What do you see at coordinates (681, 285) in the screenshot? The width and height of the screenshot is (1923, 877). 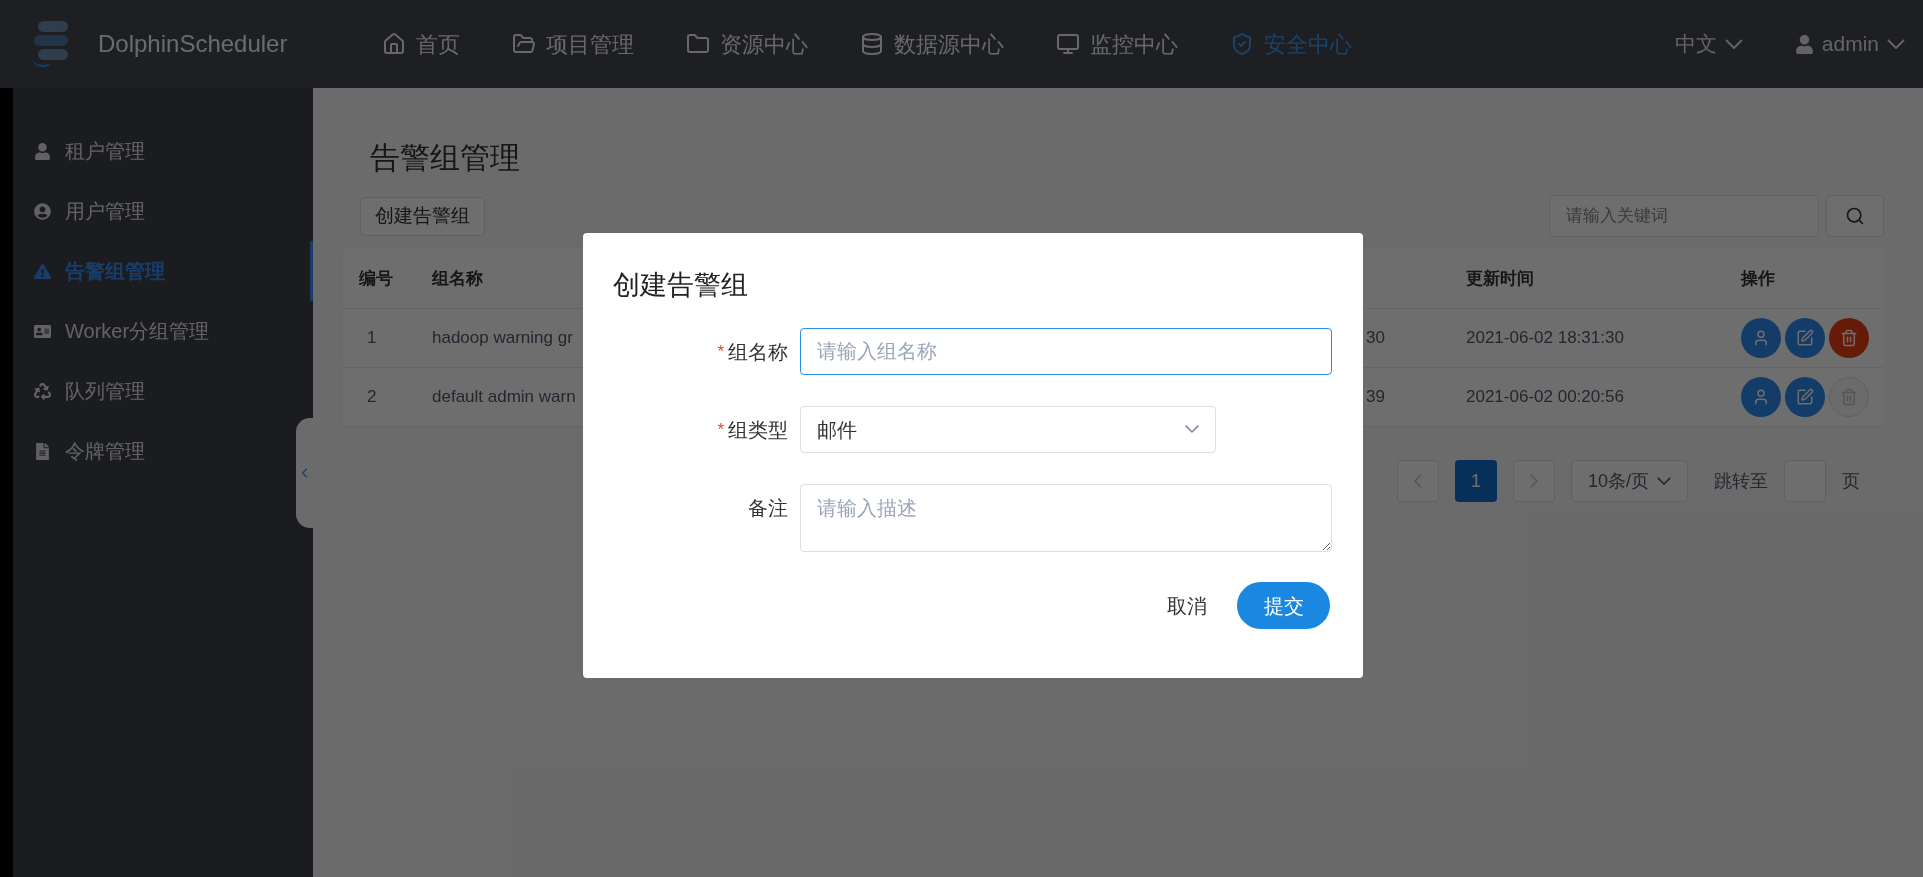 I see `dialog-title: 创建告警组` at bounding box center [681, 285].